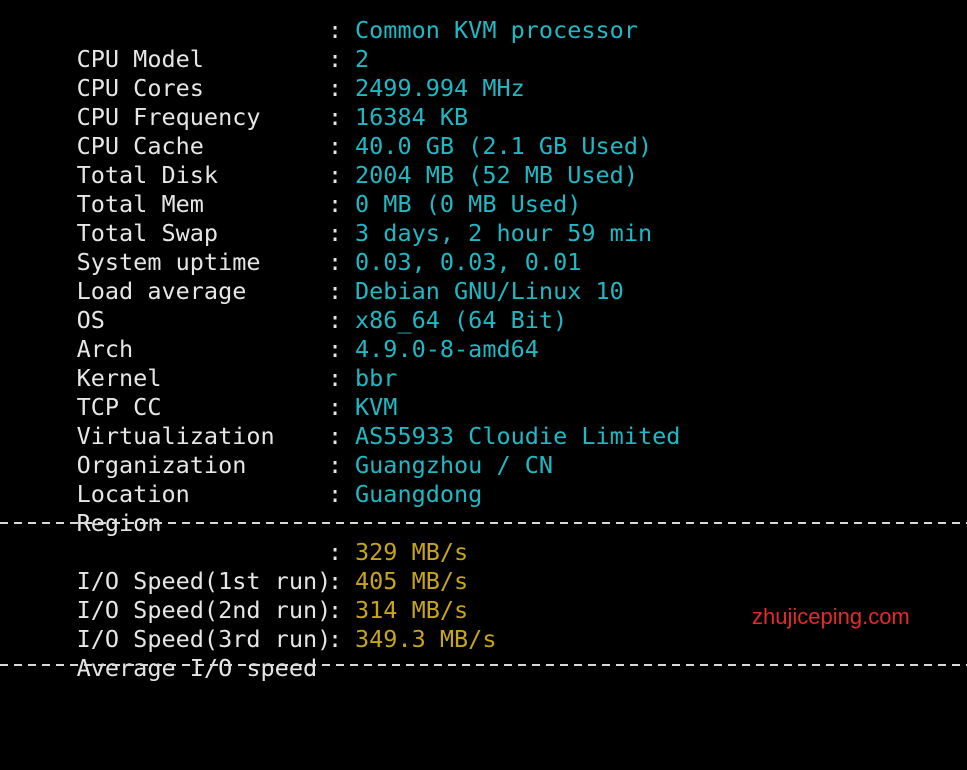 The height and width of the screenshot is (770, 967). I want to click on row-value: Common KVM processor, so click(496, 30).